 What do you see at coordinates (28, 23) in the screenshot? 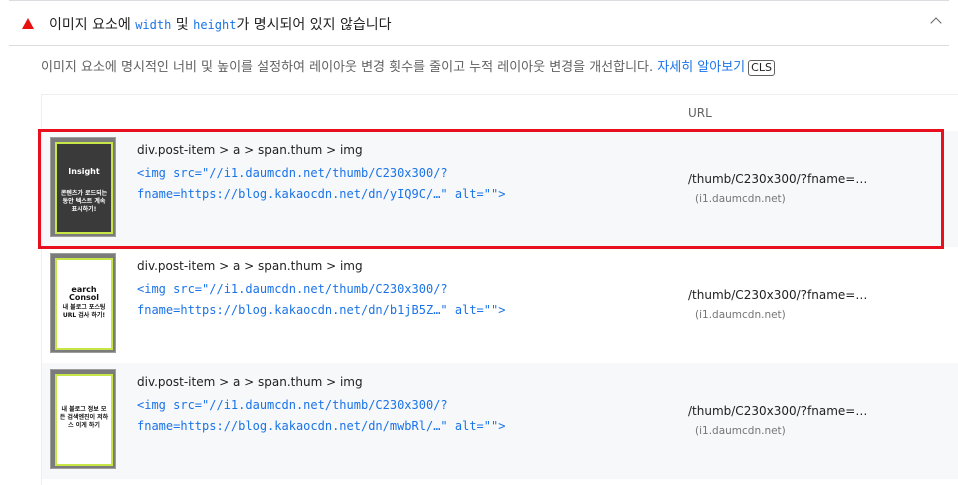
I see `warning-triangle-icon` at bounding box center [28, 23].